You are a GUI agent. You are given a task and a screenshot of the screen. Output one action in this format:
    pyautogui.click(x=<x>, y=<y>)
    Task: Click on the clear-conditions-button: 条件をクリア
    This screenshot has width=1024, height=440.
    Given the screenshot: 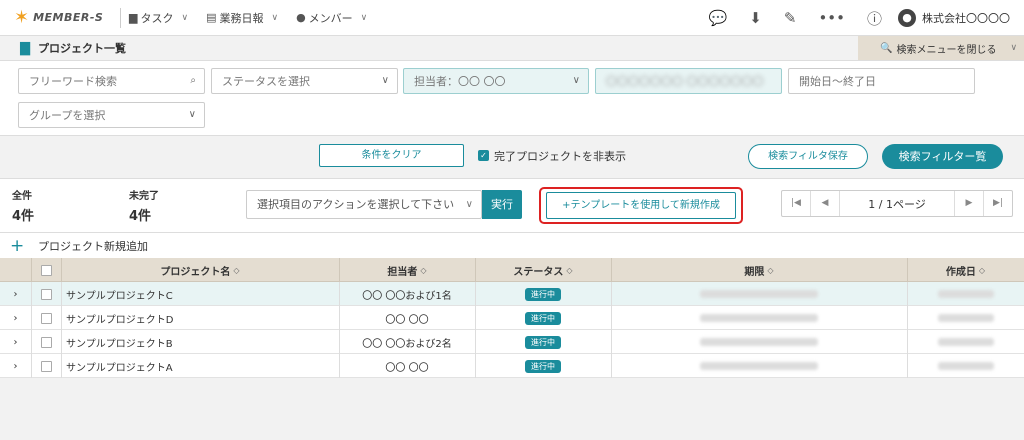 What is the action you would take?
    pyautogui.click(x=391, y=155)
    